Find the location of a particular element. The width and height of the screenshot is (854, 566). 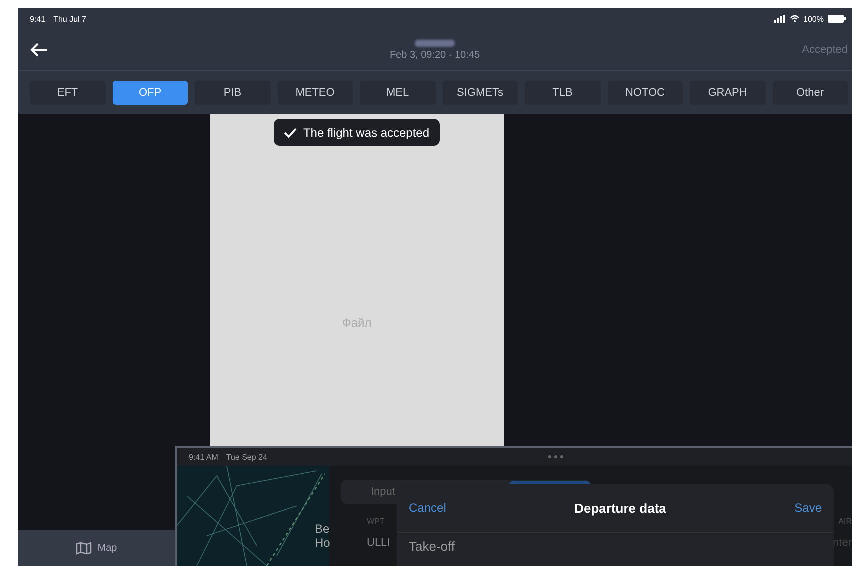

status-time: 9:41 AM is located at coordinates (203, 457).